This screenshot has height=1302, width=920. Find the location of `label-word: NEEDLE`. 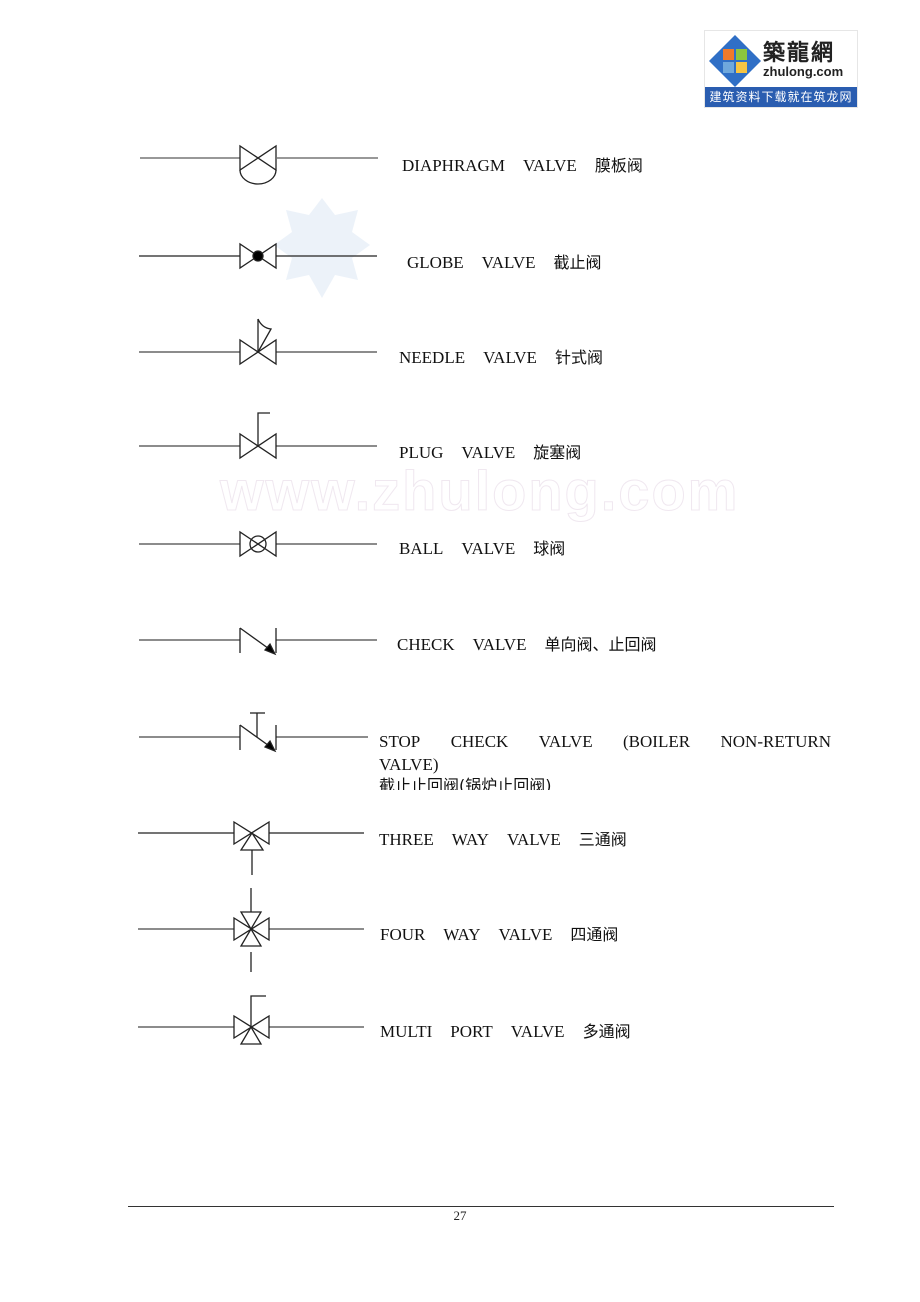

label-word: NEEDLE is located at coordinates (432, 357).